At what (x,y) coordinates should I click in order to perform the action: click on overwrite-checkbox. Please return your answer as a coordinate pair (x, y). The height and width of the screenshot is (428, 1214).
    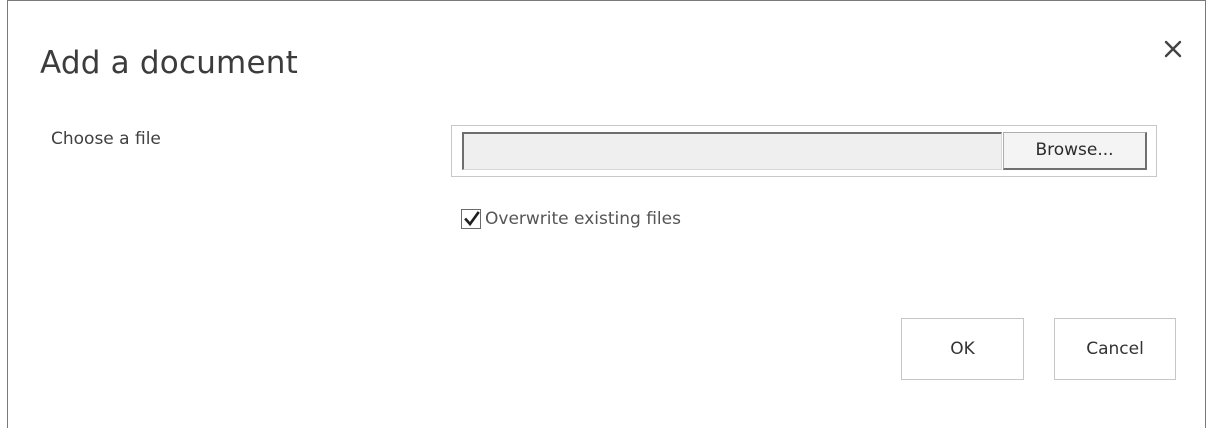
    Looking at the image, I should click on (471, 219).